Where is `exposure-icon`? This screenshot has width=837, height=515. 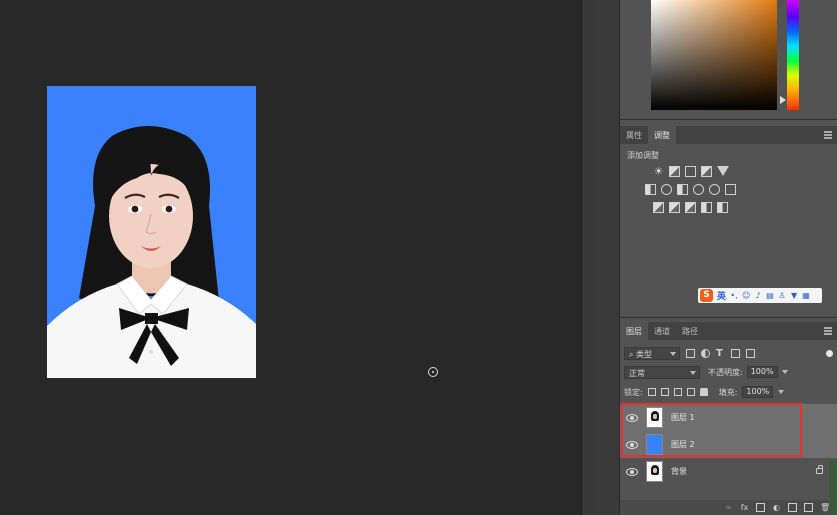
exposure-icon is located at coordinates (706, 171).